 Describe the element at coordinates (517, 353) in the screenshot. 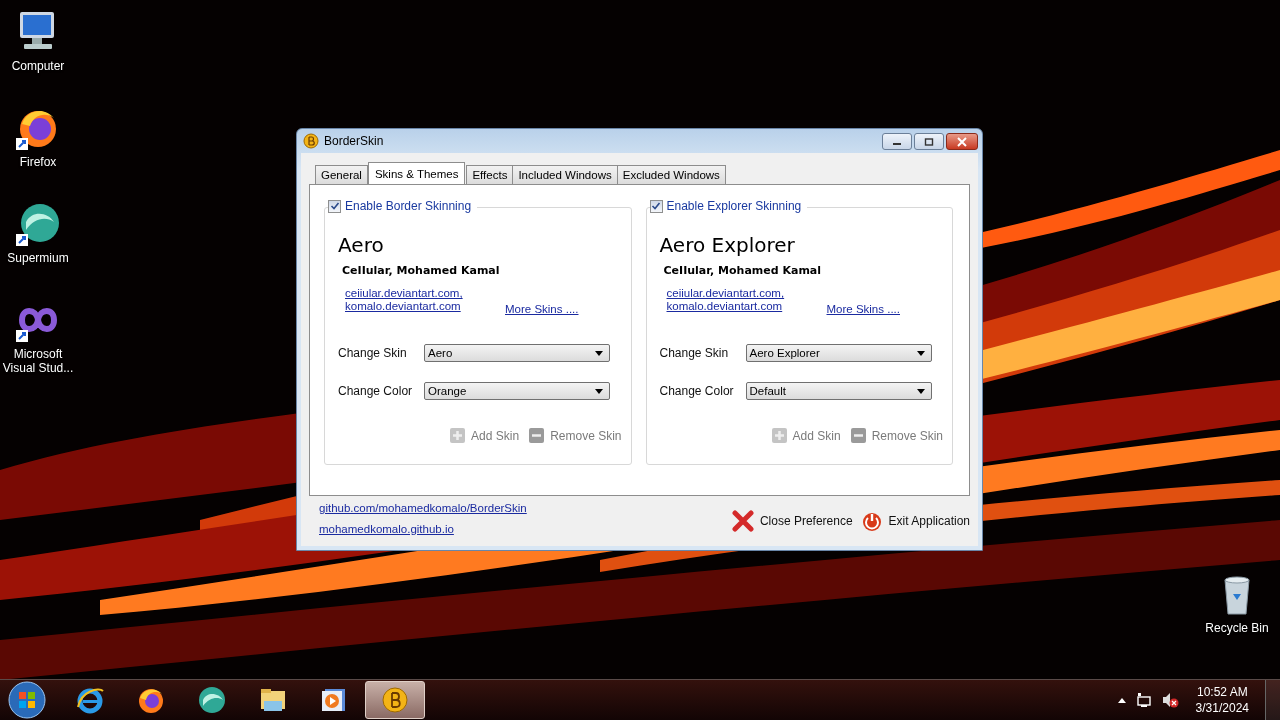

I see `skin-dropdown: Aero` at that location.